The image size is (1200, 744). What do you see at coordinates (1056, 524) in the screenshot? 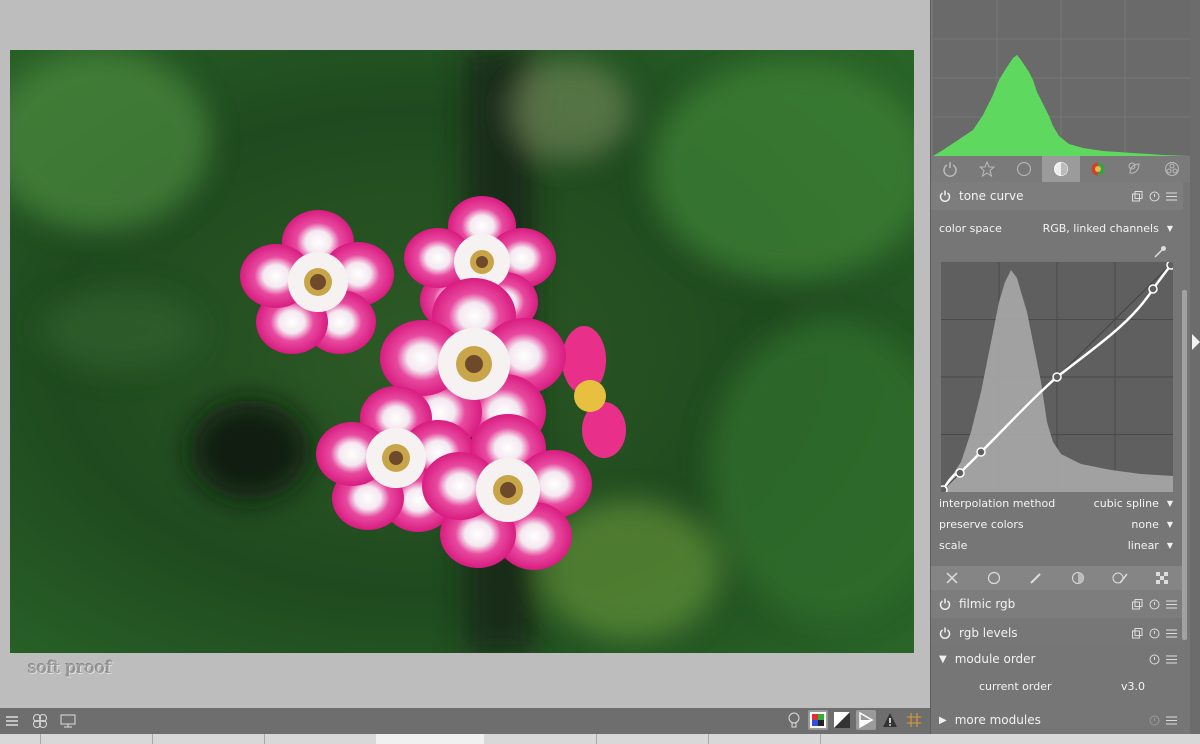
I see `preserve-colors-combobox: preserve colors none ▼` at bounding box center [1056, 524].